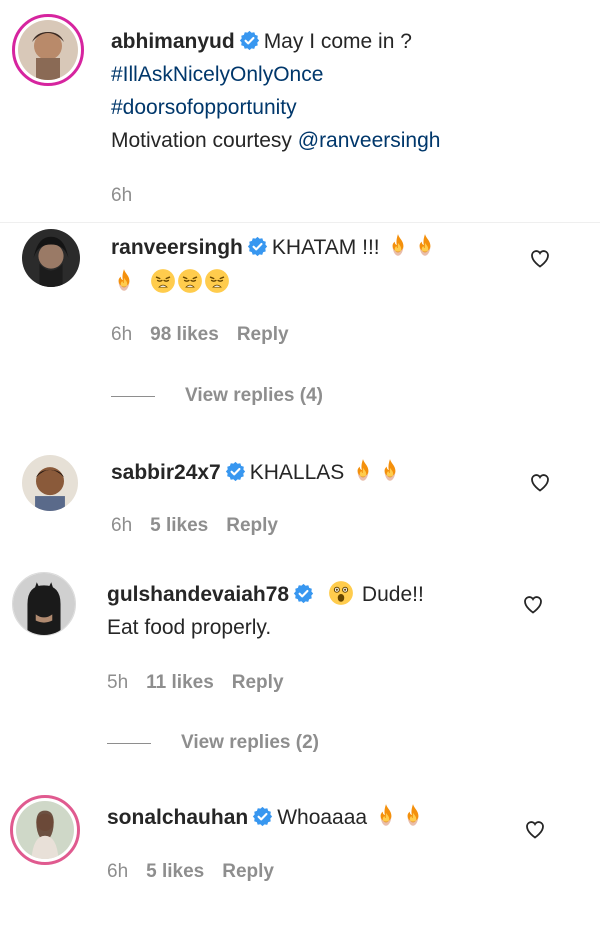 This screenshot has width=600, height=949. Describe the element at coordinates (254, 395) in the screenshot. I see `view-replies-label: View replies (4)` at that location.